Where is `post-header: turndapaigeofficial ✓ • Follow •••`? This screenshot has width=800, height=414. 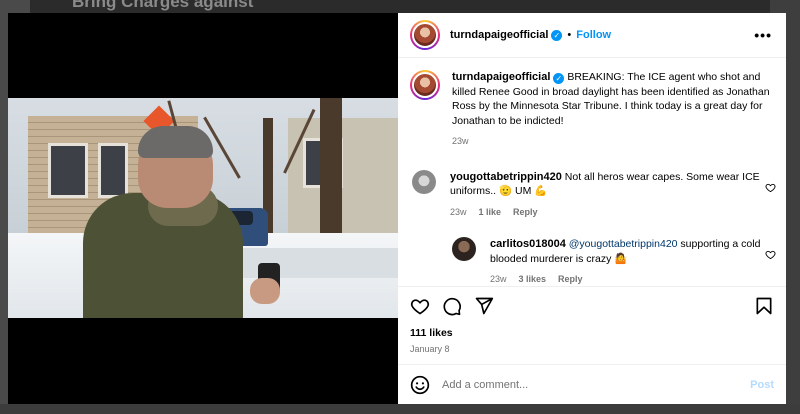
post-header: turndapaigeofficial ✓ • Follow ••• is located at coordinates (592, 35).